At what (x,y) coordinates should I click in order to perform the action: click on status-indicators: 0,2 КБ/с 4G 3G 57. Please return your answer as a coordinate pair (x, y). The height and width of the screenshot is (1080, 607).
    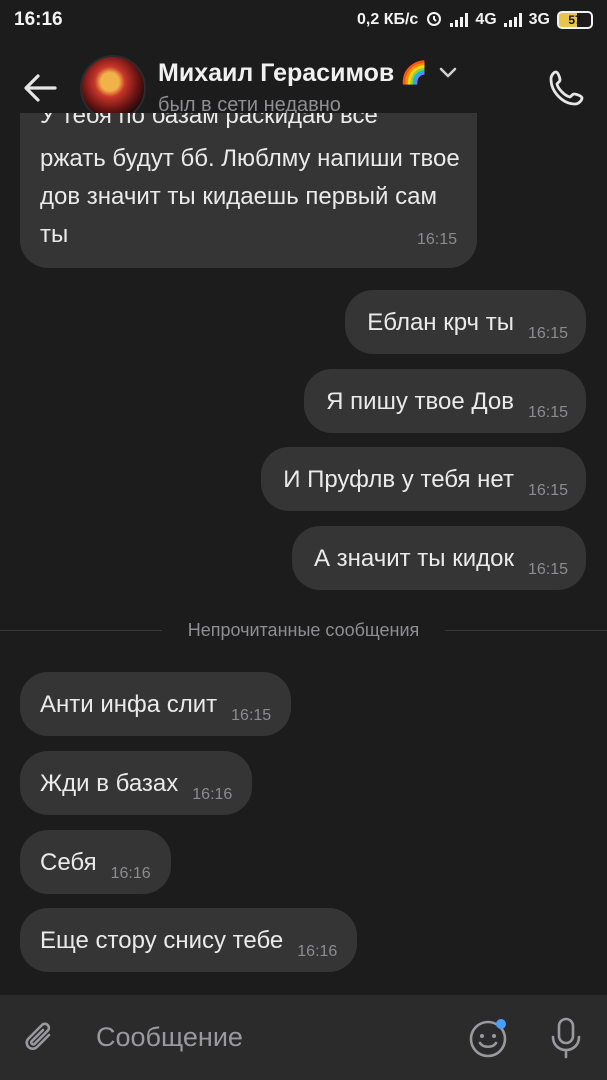
    Looking at the image, I should click on (475, 20).